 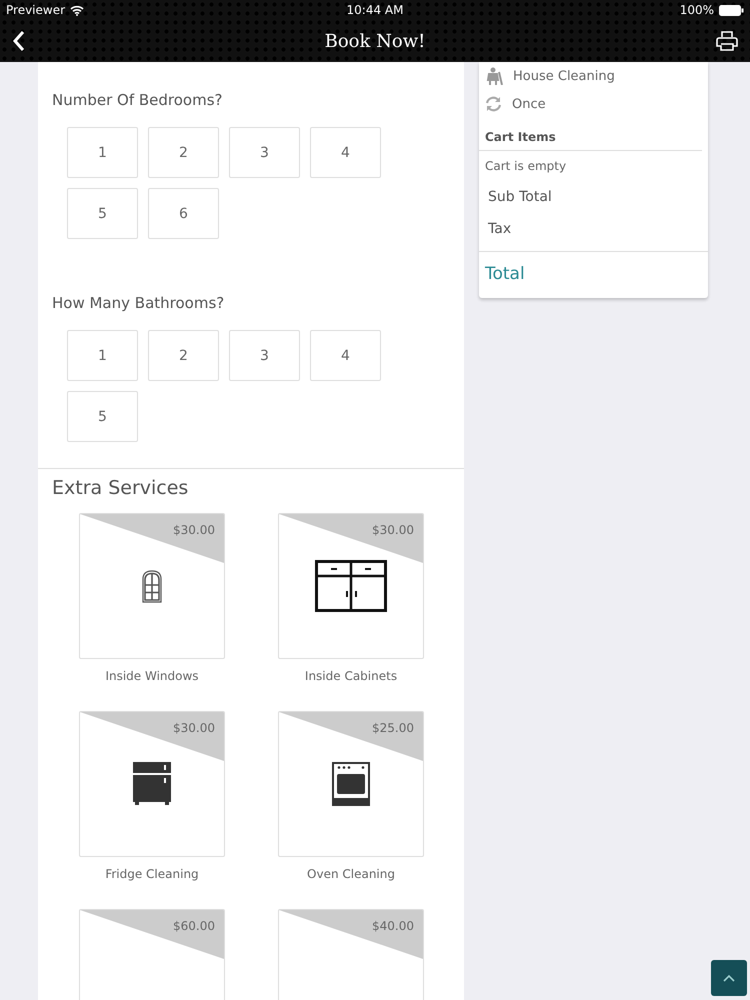 What do you see at coordinates (727, 41) in the screenshot?
I see `printer-button` at bounding box center [727, 41].